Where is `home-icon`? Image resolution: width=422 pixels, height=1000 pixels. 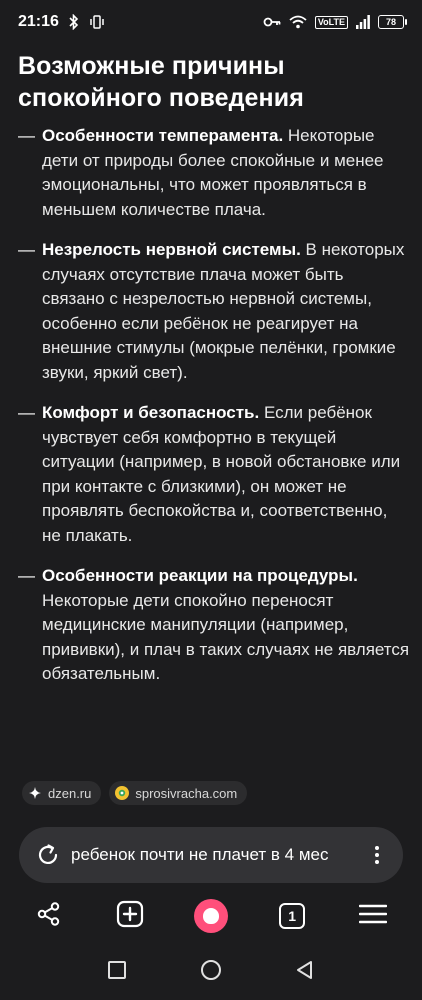 home-icon is located at coordinates (211, 972).